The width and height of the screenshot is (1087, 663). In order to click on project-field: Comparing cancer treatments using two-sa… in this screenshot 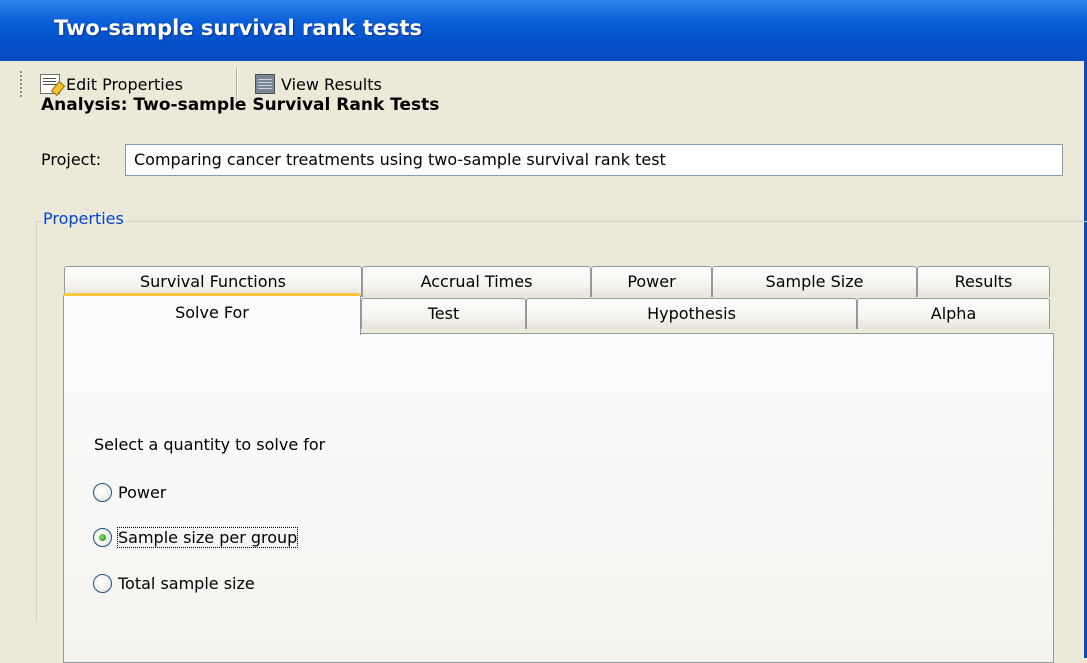, I will do `click(594, 160)`.